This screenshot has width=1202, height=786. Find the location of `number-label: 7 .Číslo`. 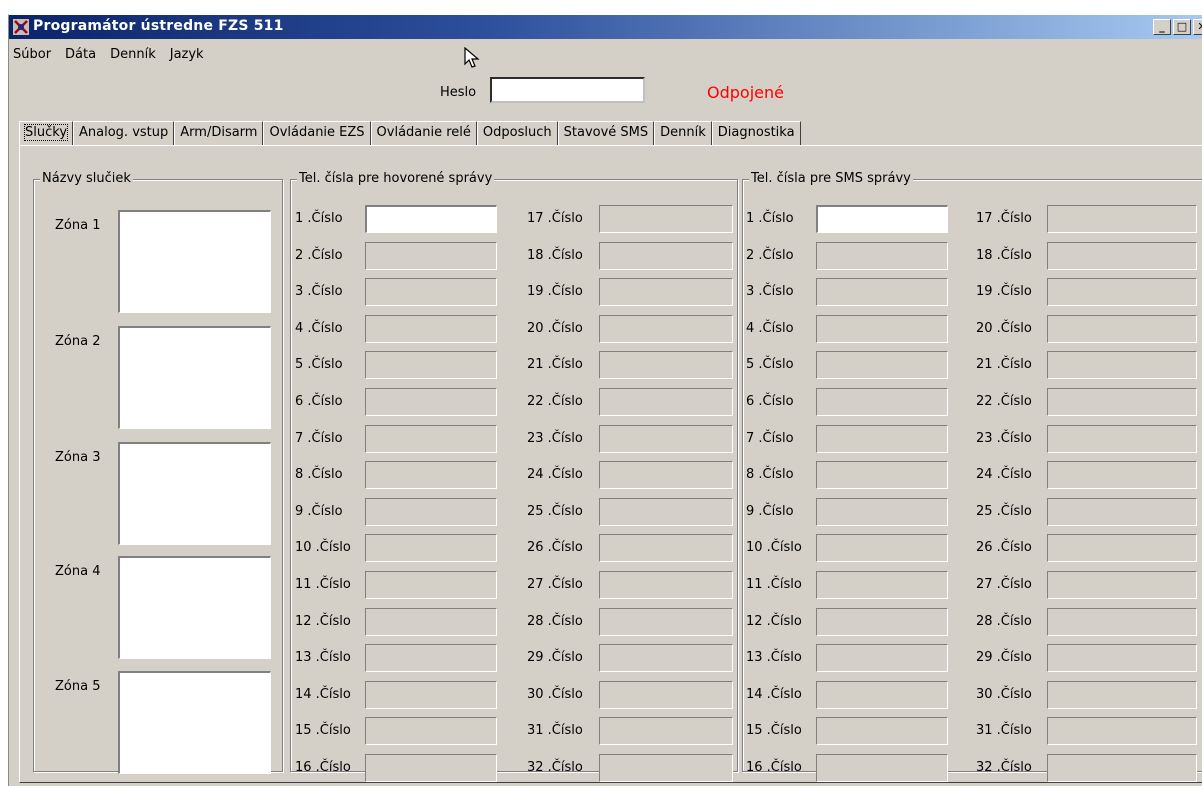

number-label: 7 .Číslo is located at coordinates (770, 438).